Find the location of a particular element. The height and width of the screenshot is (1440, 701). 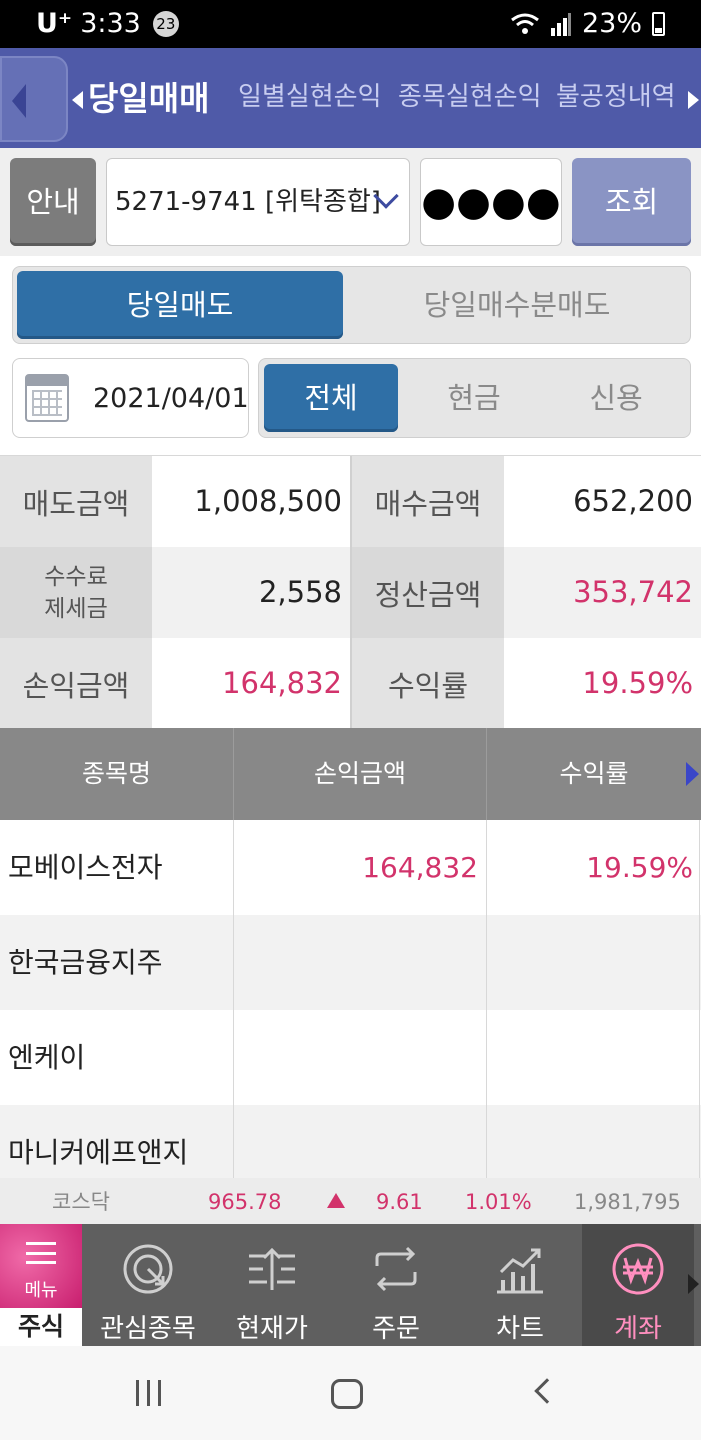

toolbar-watchlist: 관심종목 is located at coordinates (148, 1285).